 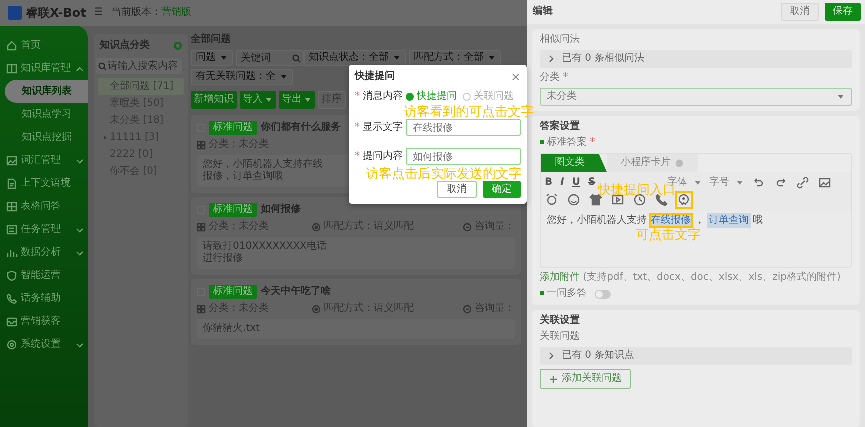 What do you see at coordinates (297, 100) in the screenshot?
I see `toolbar-button: 导出` at bounding box center [297, 100].